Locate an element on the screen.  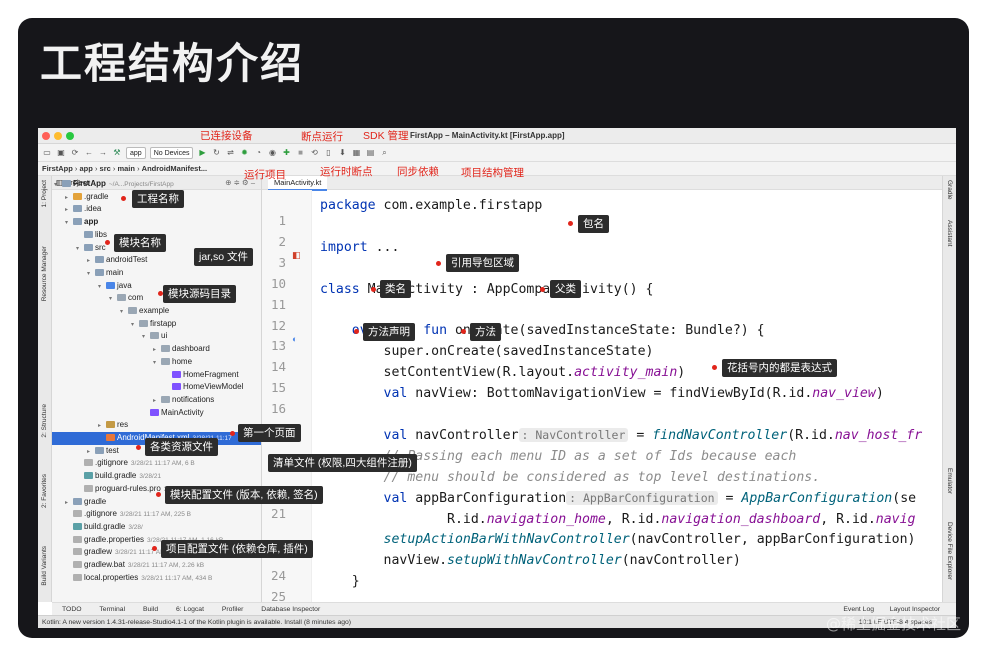
tool-window-structure: 2: Structure is located at coordinates (44, 421).